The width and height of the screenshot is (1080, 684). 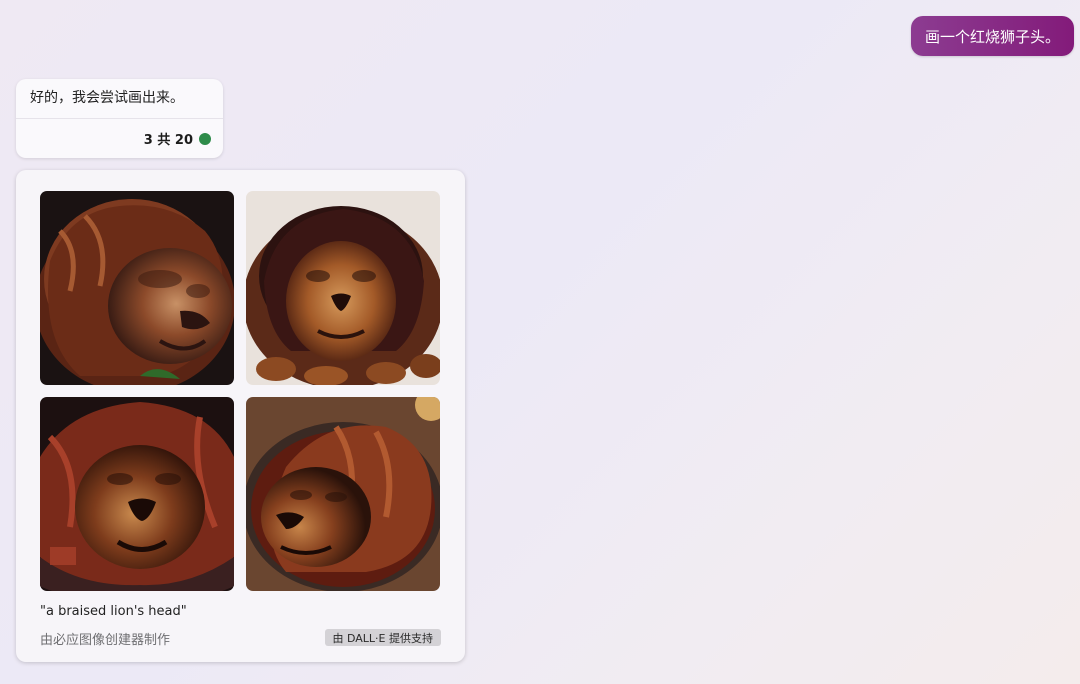 I want to click on turn-counter: 3 共 20, so click(x=168, y=140).